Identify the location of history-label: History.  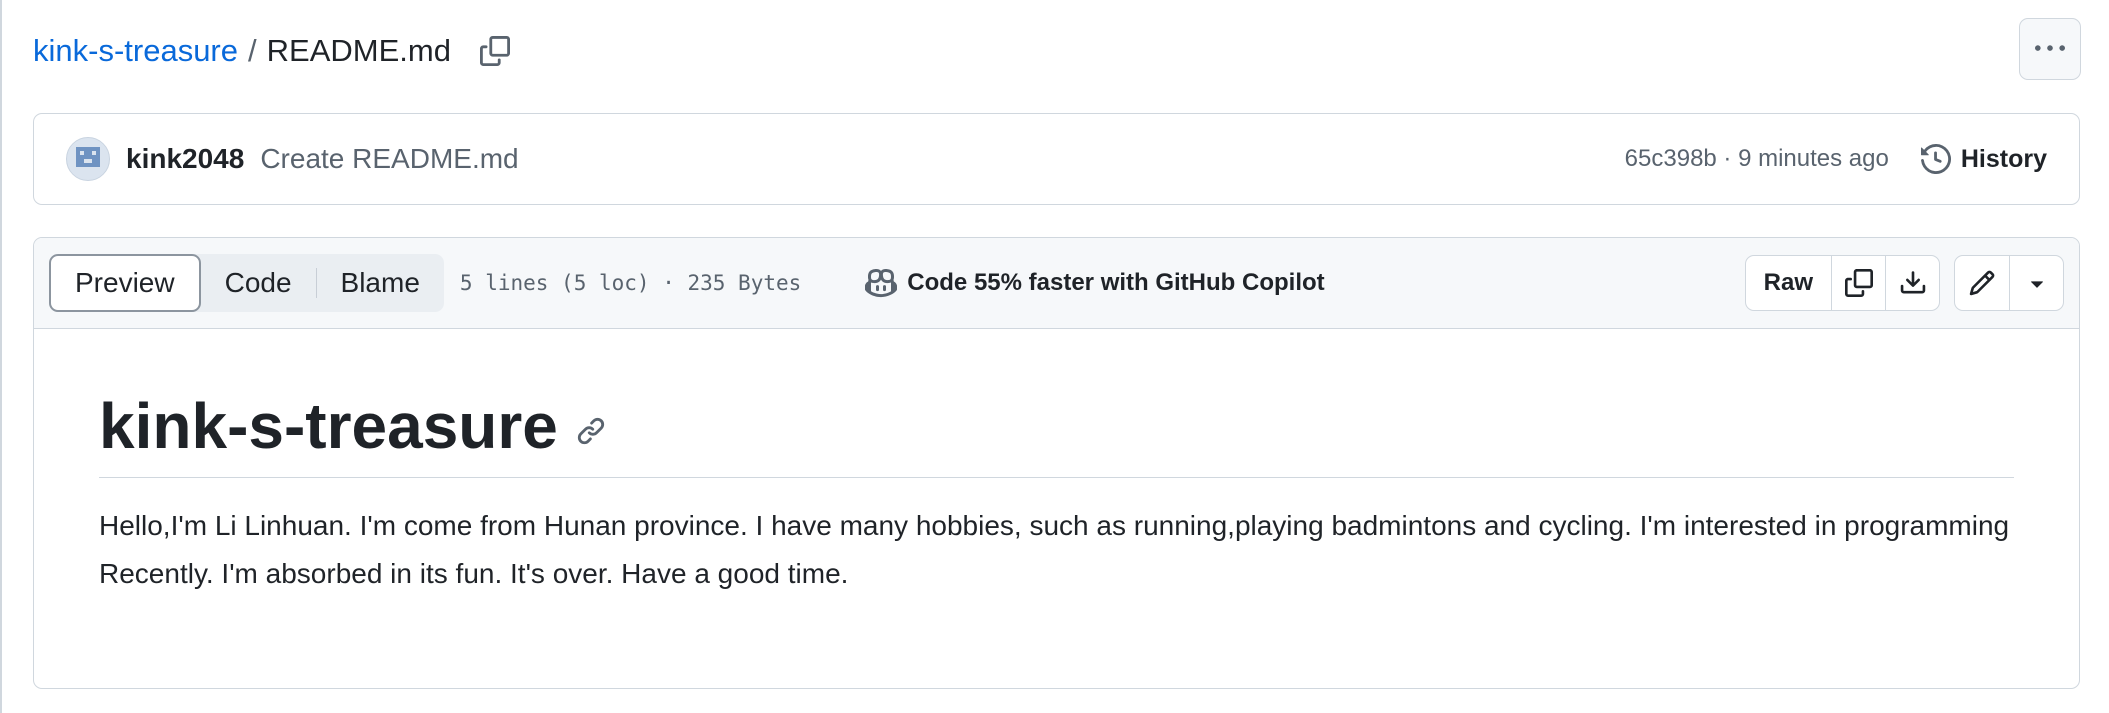
(2003, 158).